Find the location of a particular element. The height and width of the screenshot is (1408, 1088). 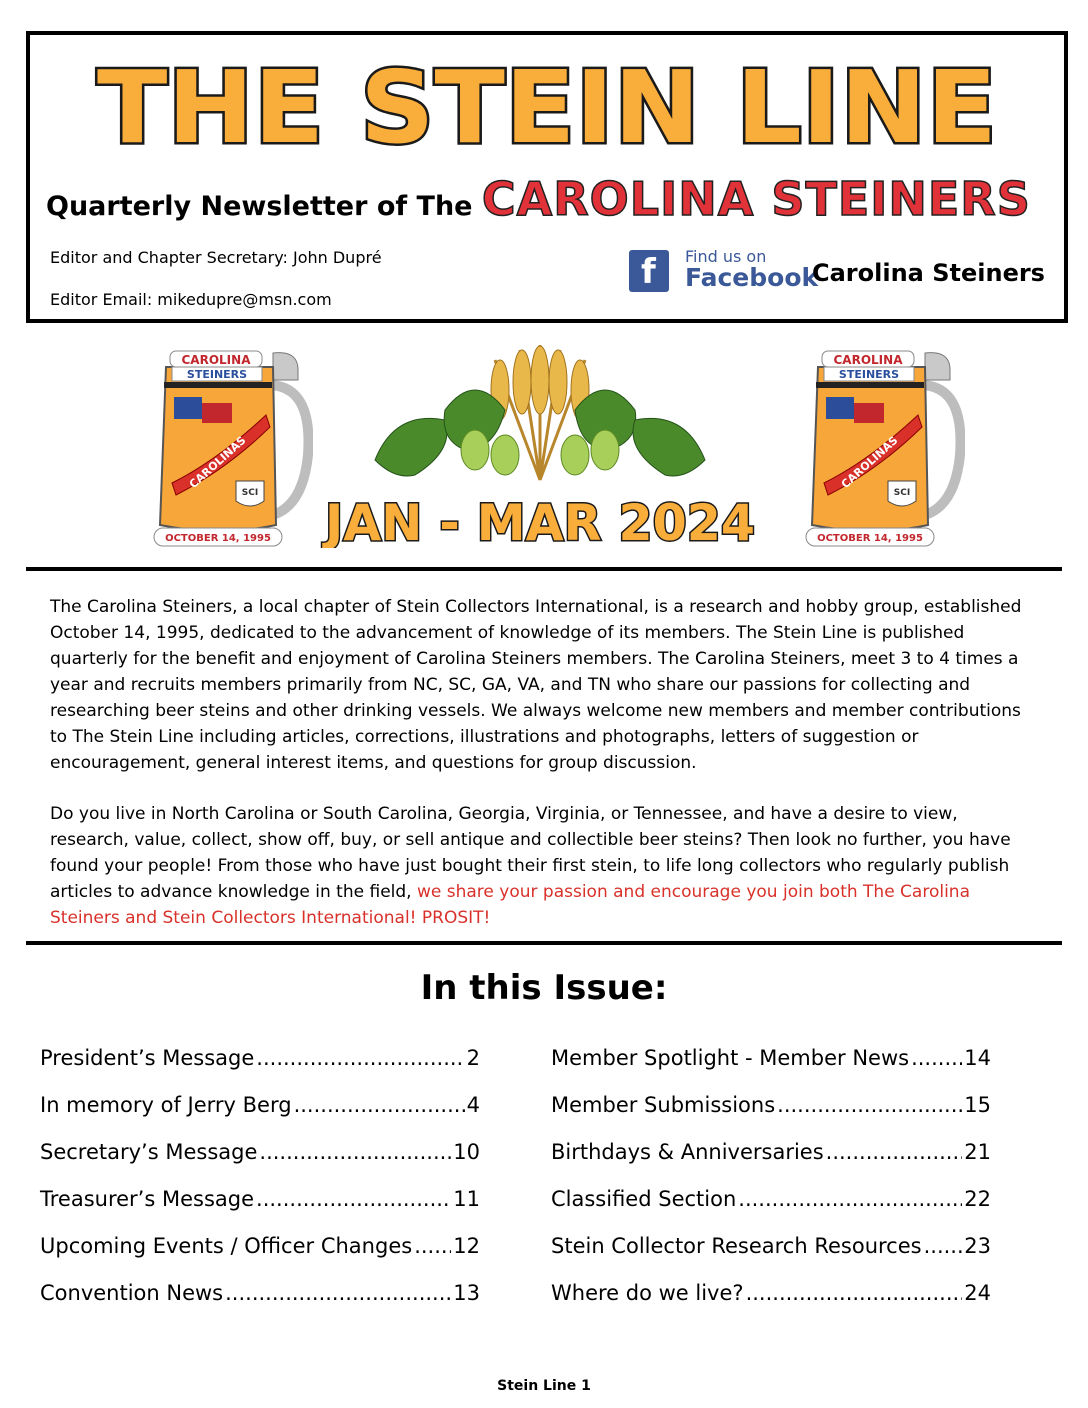

toc-entry: Where do we live? 24 is located at coordinates (771, 1293).